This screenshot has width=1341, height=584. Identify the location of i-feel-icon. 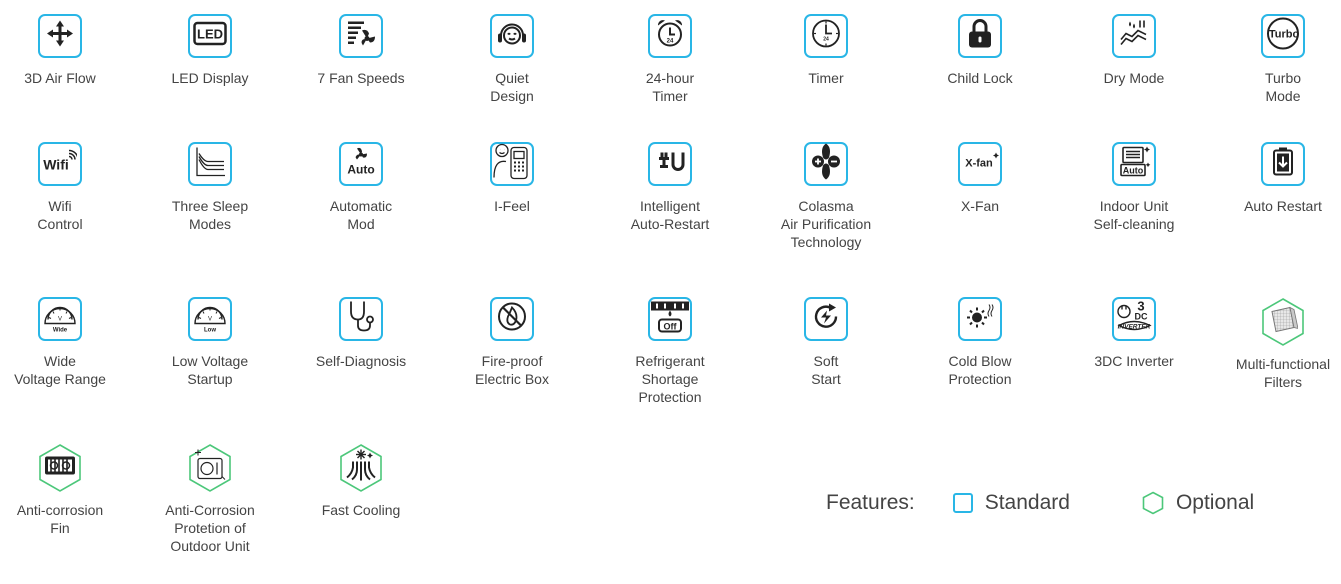
(512, 164).